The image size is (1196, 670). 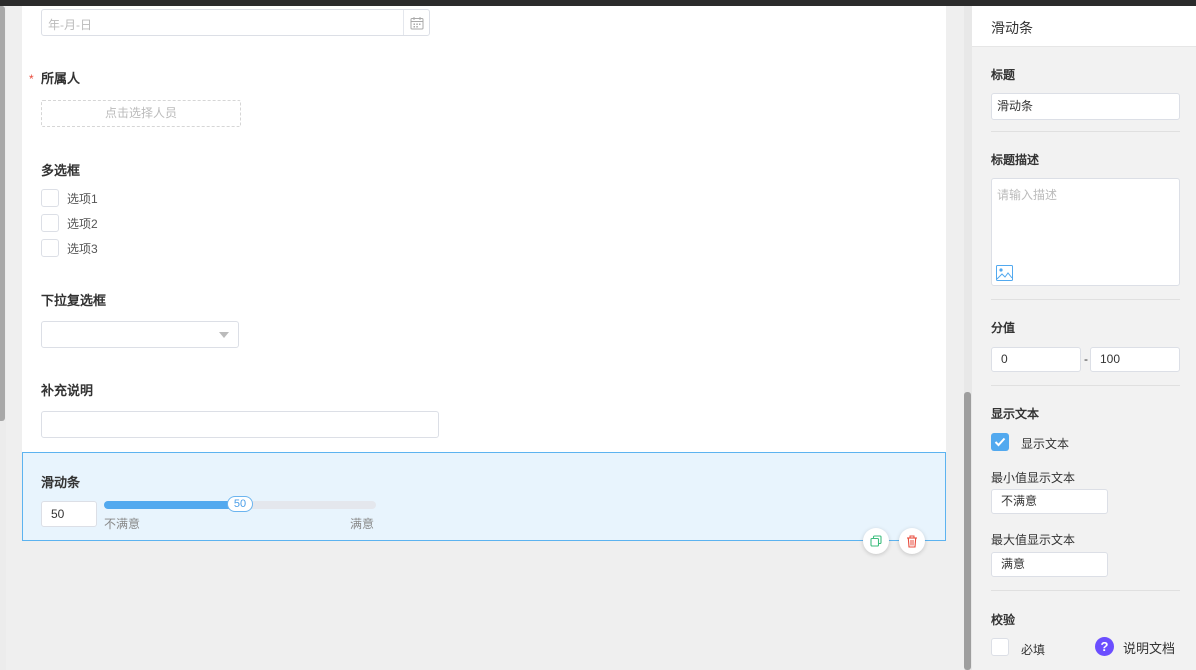 I want to click on score-max-input: 100, so click(x=1135, y=359).